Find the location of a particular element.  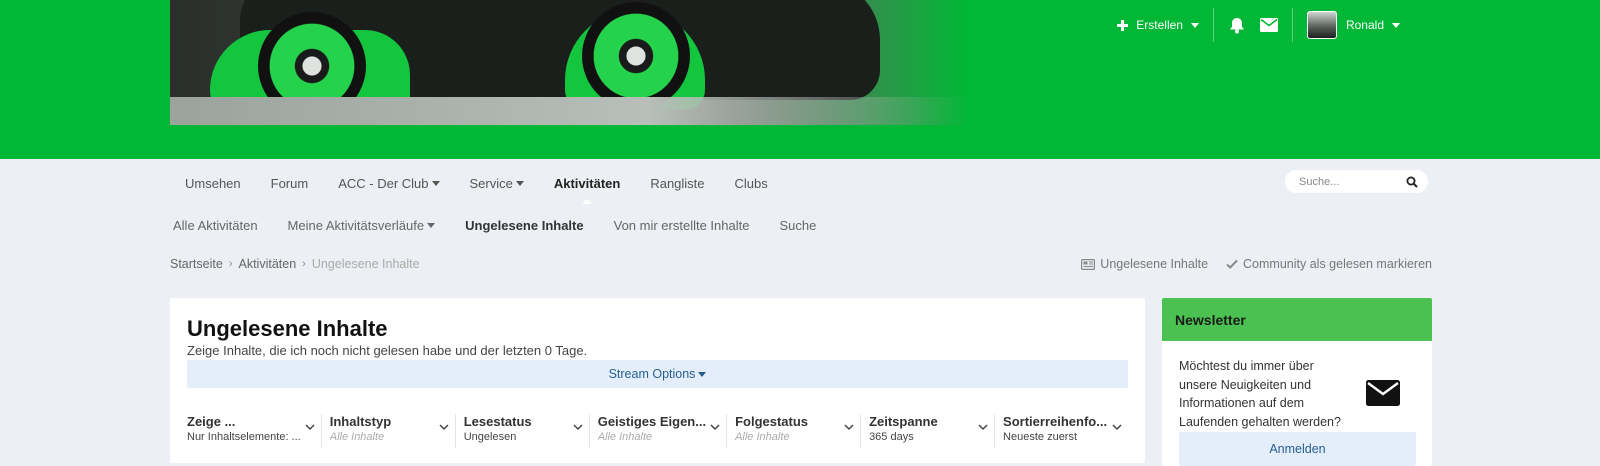

bell-icon is located at coordinates (1237, 25).